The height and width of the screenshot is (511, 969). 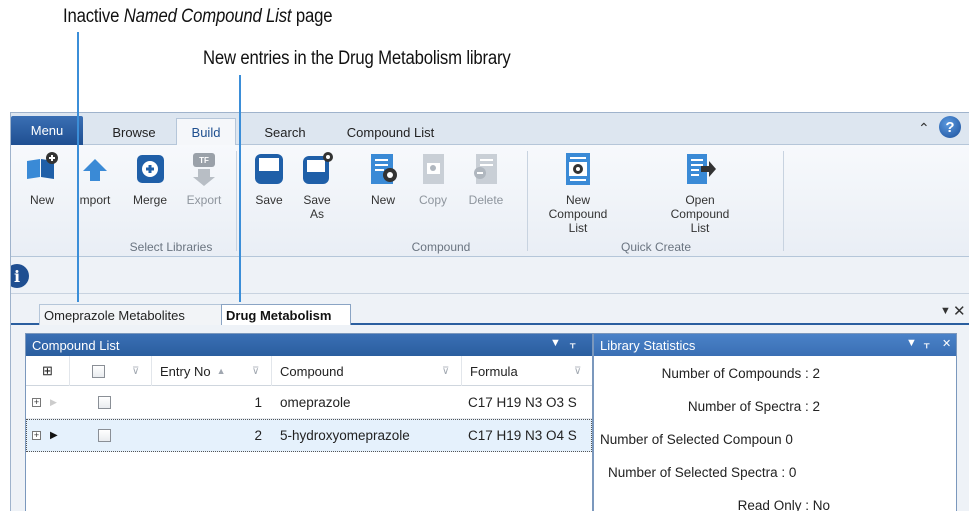 What do you see at coordinates (204, 160) in the screenshot?
I see `svg-text: TF` at bounding box center [204, 160].